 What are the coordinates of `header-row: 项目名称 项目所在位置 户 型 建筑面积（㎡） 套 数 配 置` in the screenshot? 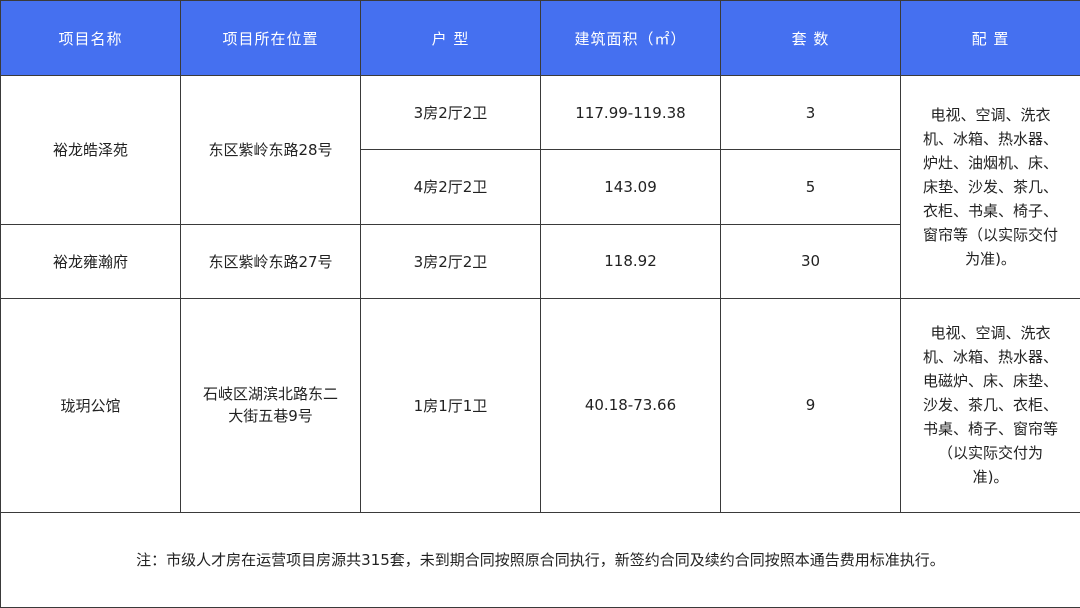 It's located at (540, 38).